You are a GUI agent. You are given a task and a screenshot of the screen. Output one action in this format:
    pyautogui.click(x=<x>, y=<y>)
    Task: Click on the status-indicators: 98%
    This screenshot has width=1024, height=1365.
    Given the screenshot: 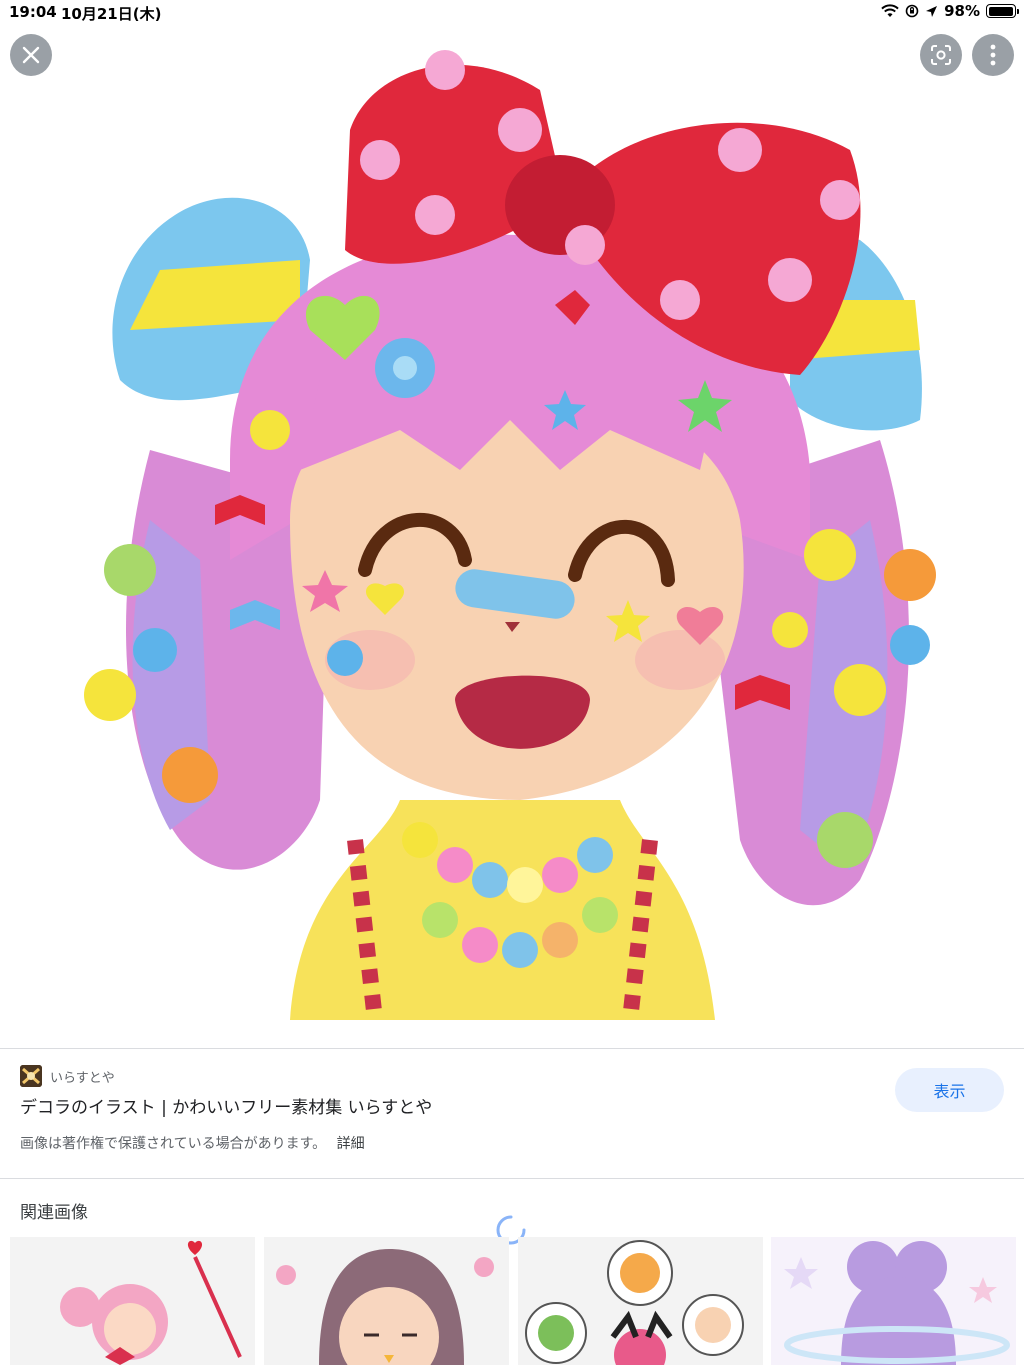 What is the action you would take?
    pyautogui.click(x=950, y=11)
    